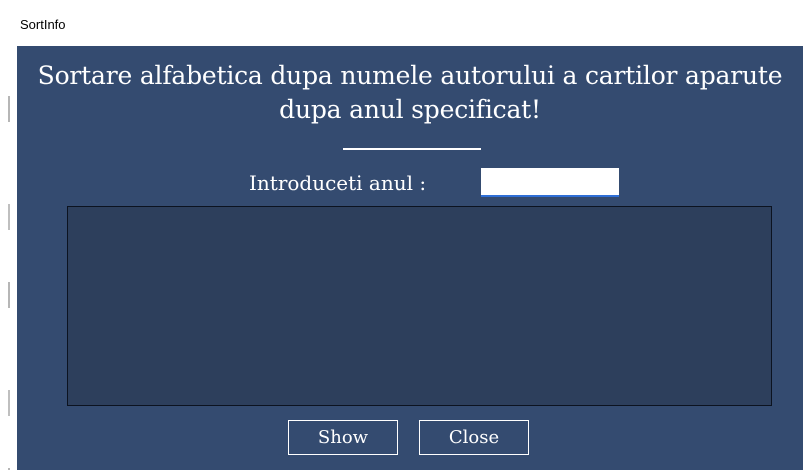 The width and height of the screenshot is (803, 470). What do you see at coordinates (412, 149) in the screenshot?
I see `heading-divider` at bounding box center [412, 149].